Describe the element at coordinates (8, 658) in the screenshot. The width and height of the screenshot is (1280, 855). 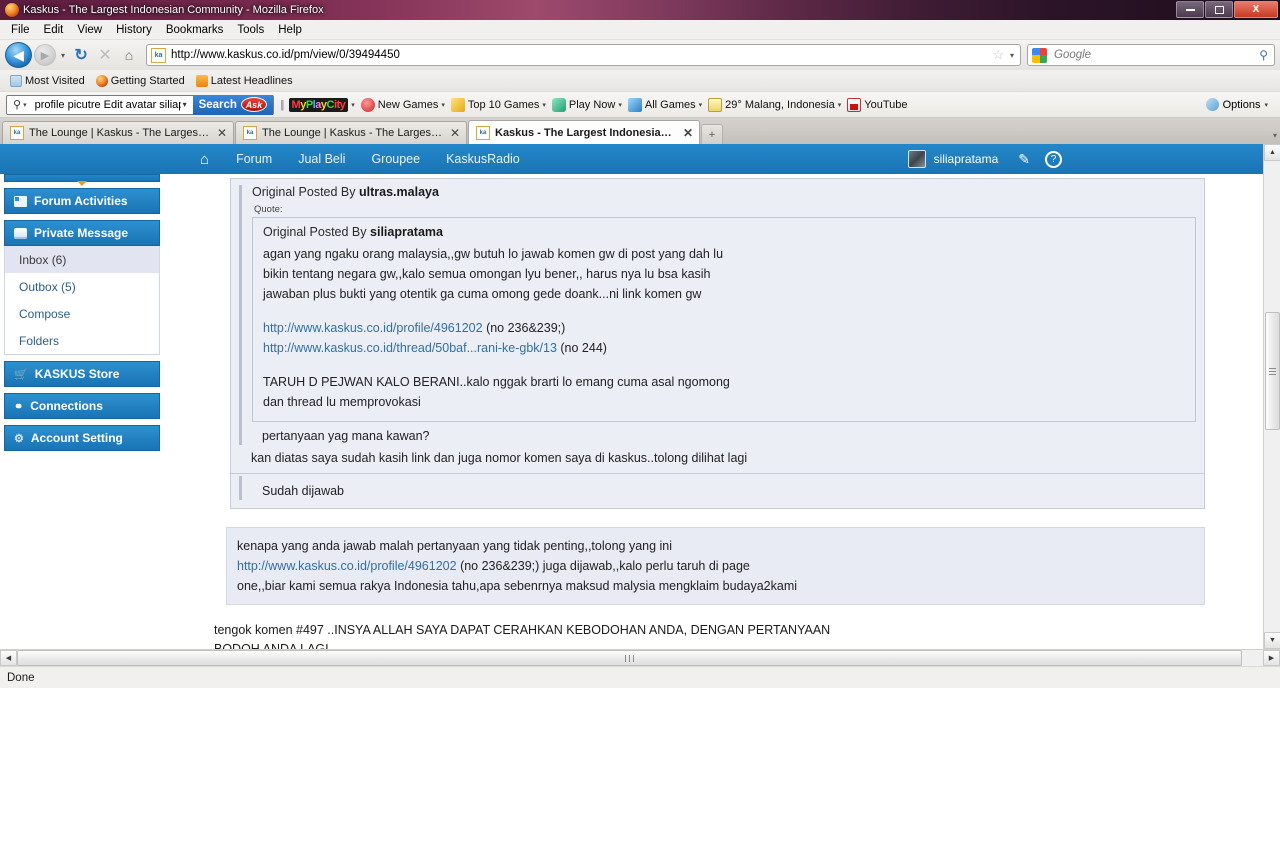
I see `scroll-left-arrow-icon: ◀` at that location.